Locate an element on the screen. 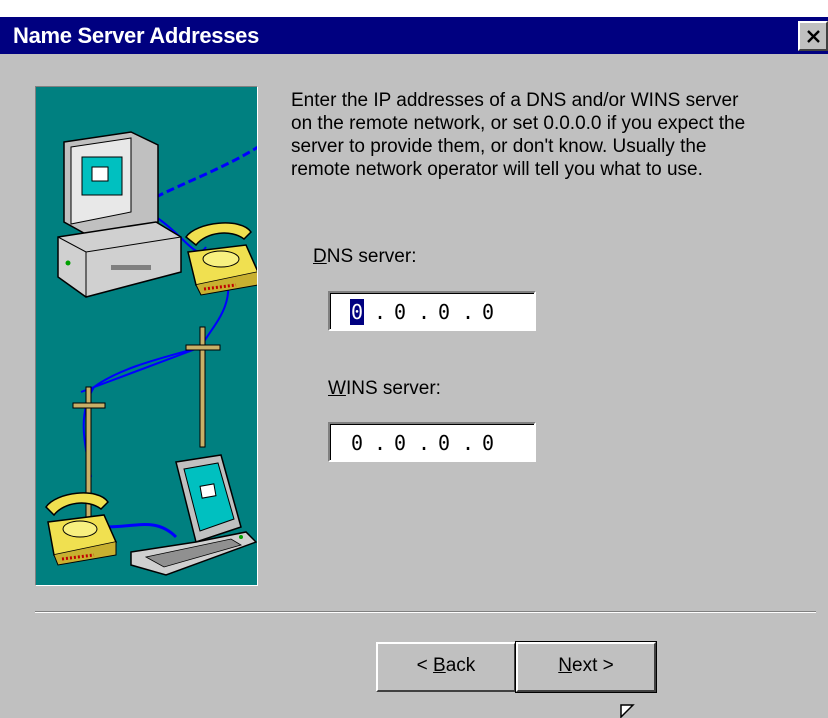 The width and height of the screenshot is (828, 718). close-x-icon is located at coordinates (813, 36).